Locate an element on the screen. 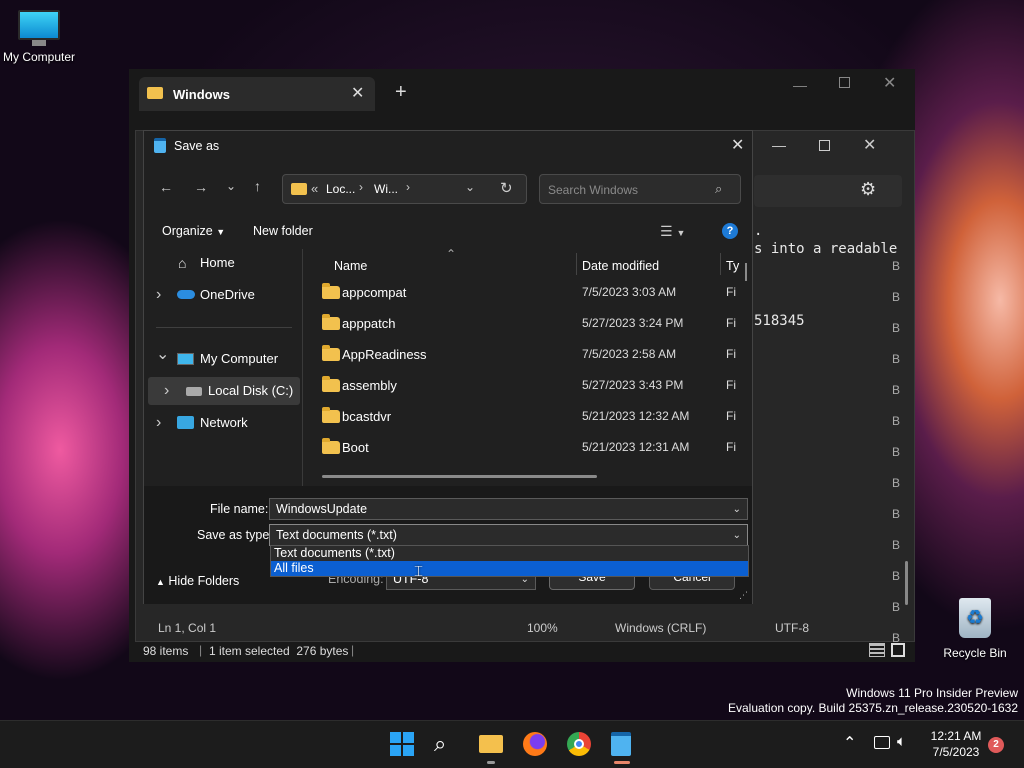  file-row: assembly 5/27/2023 3:43 PM Fi is located at coordinates (529, 385).